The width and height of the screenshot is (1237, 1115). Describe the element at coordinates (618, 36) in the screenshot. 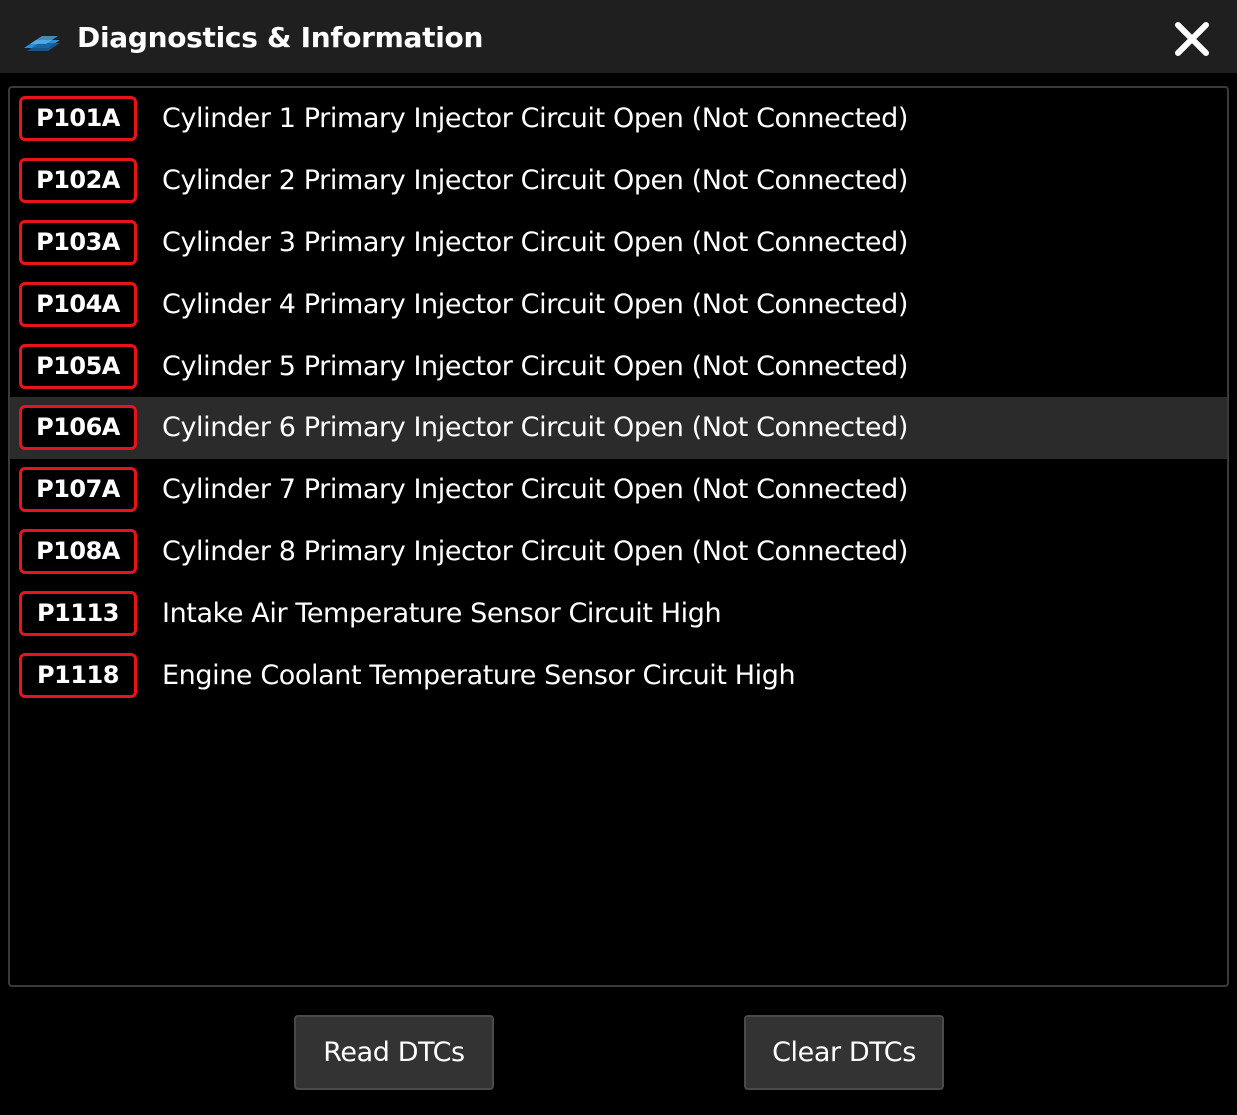

I see `title-bar: Diagnostics & Information` at that location.